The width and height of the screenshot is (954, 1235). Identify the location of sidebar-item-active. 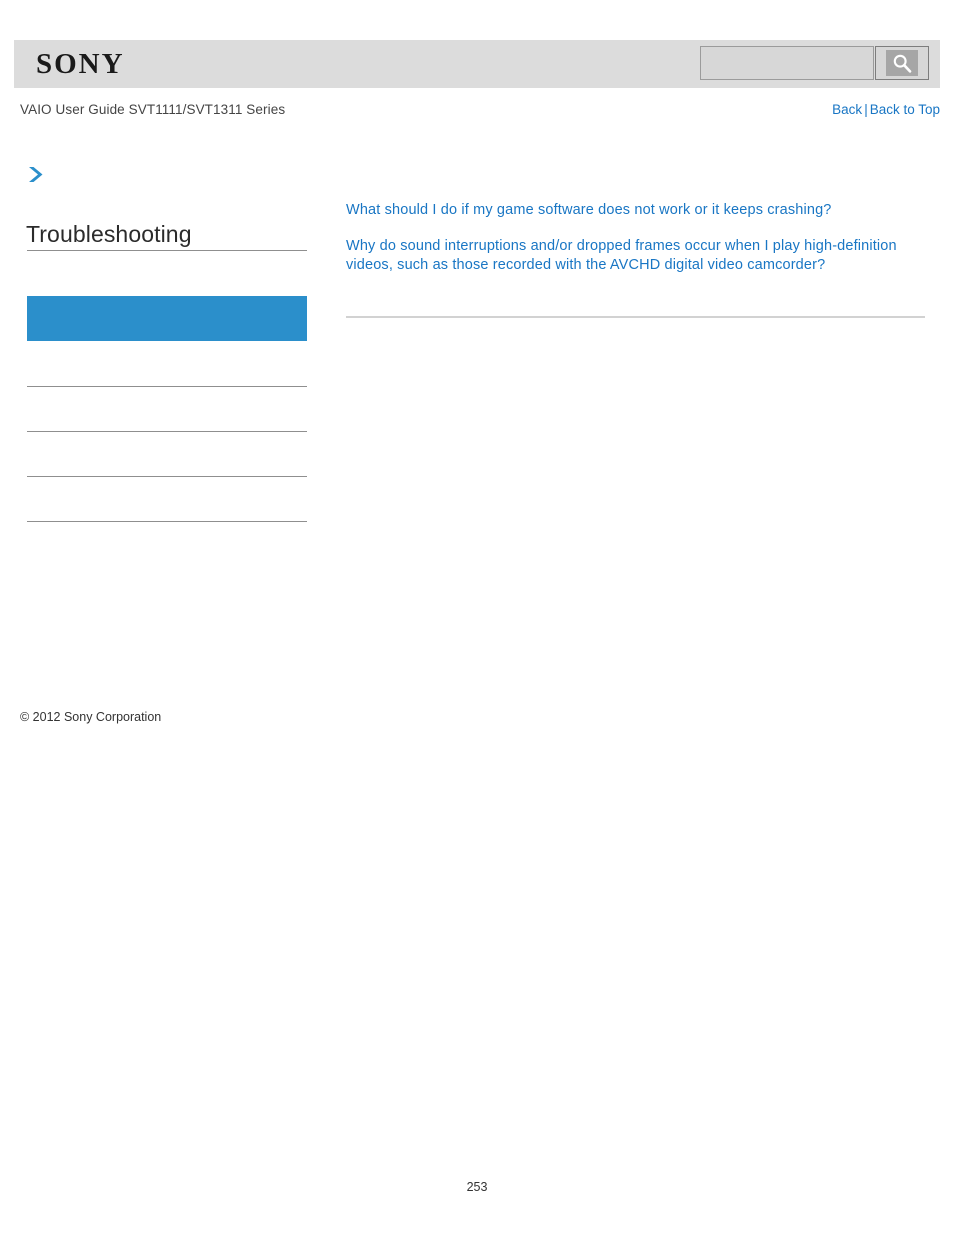
(167, 318).